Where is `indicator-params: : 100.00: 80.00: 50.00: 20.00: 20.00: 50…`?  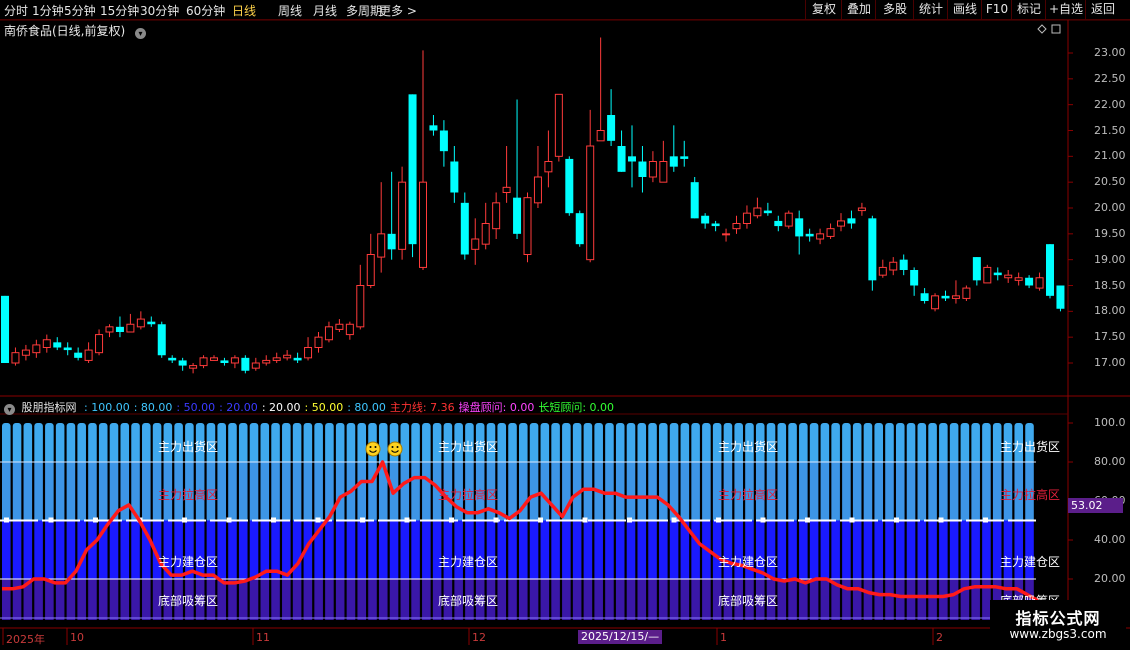 indicator-params: : 100.00: 80.00: 50.00: 20.00: 20.00: 50… is located at coordinates (351, 407).